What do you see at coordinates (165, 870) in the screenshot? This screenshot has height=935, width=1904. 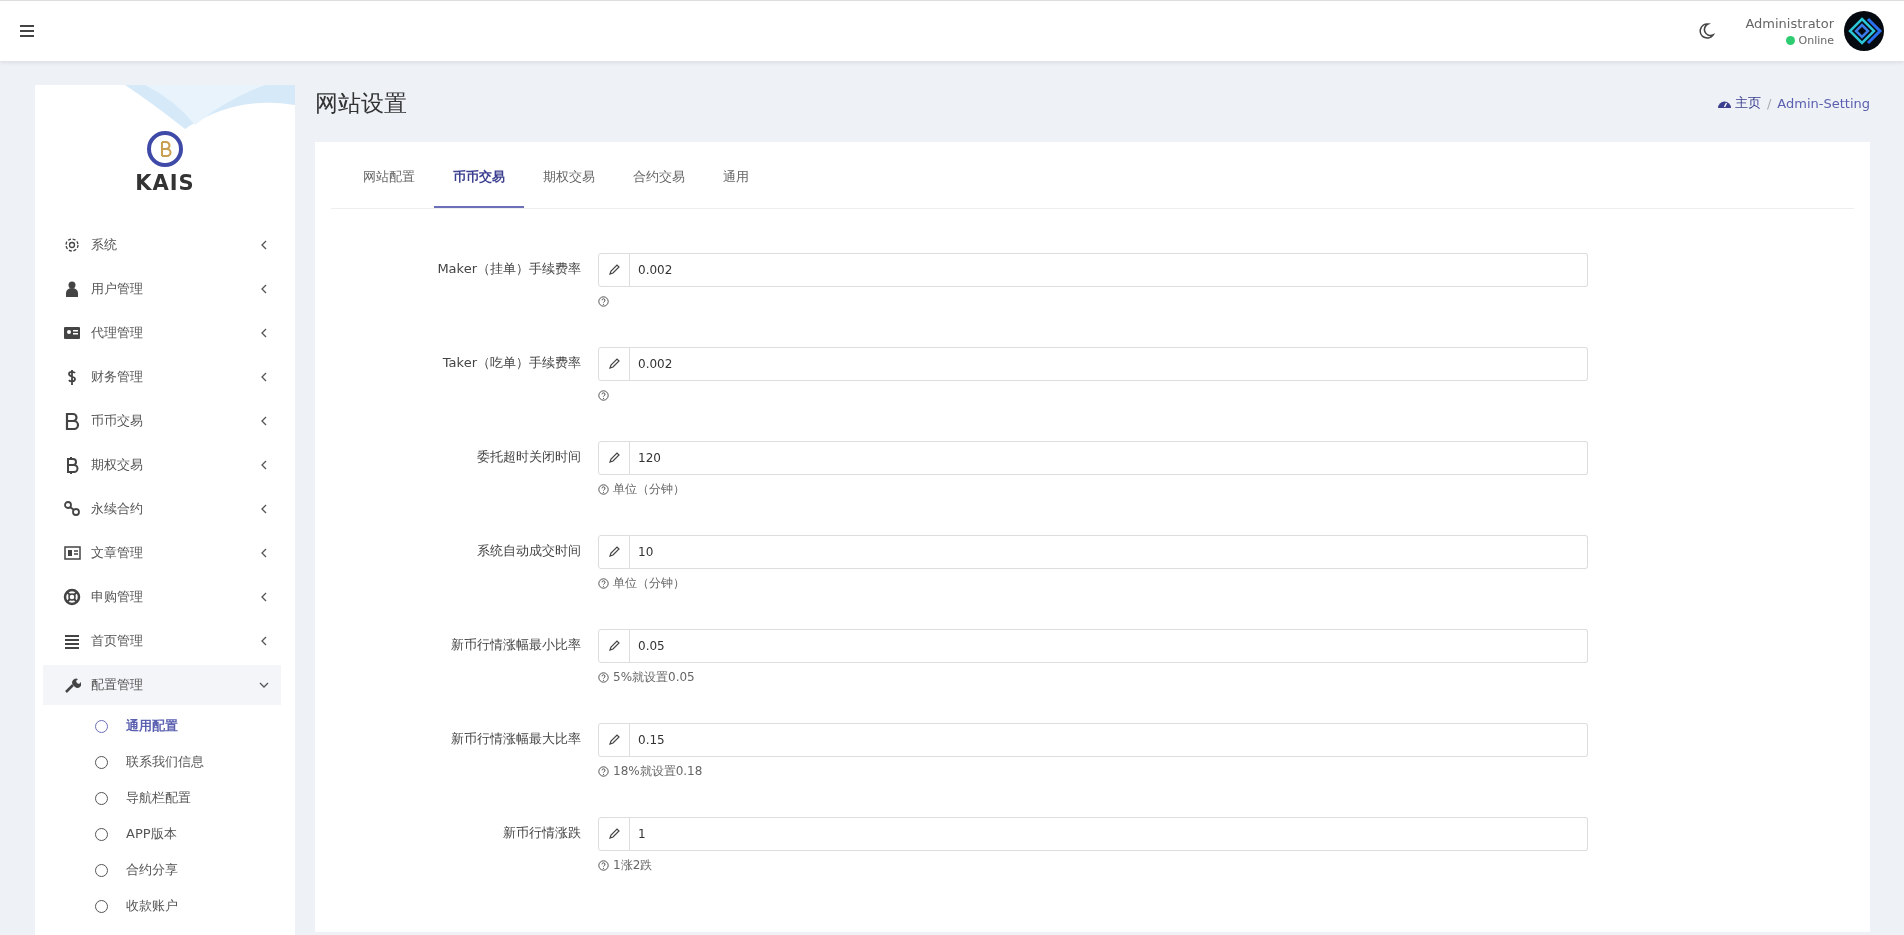 I see `submenu-item: 合约分享` at bounding box center [165, 870].